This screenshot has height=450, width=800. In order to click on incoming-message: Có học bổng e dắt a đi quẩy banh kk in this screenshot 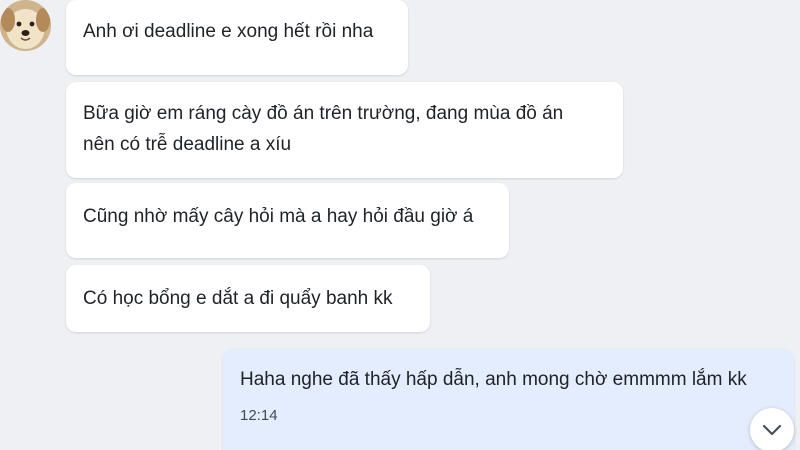, I will do `click(248, 298)`.